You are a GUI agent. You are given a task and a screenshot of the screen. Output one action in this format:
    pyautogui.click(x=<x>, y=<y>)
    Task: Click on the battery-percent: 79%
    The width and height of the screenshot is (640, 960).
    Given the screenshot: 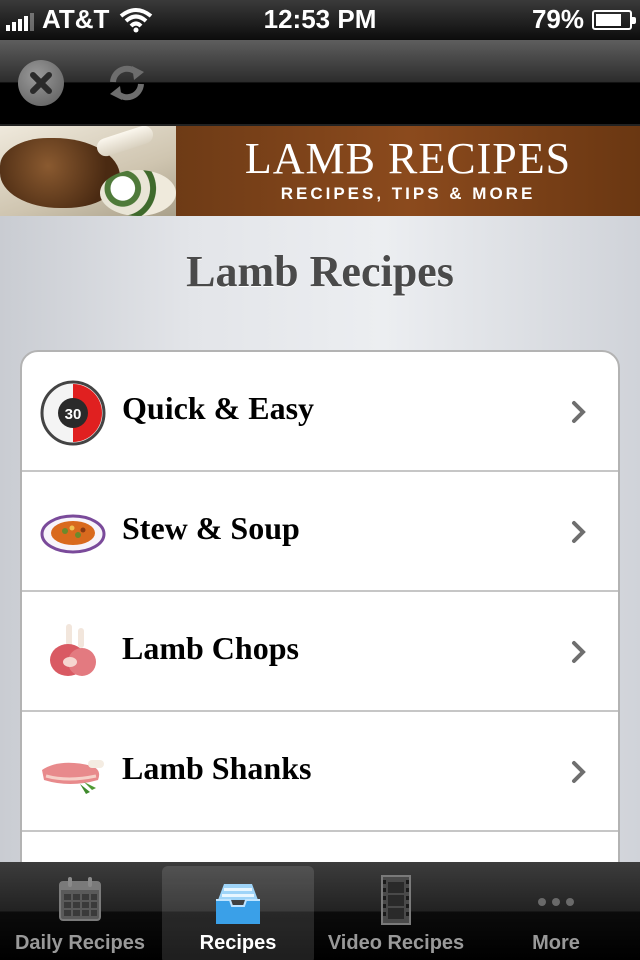 What is the action you would take?
    pyautogui.click(x=557, y=19)
    